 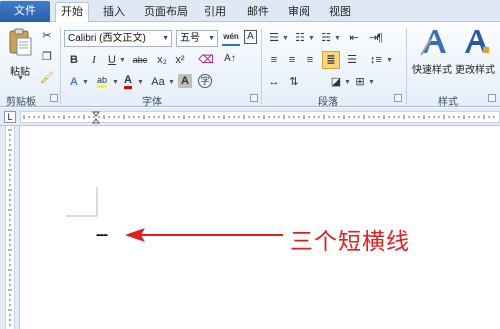 I want to click on align-center-icon: ≡, so click(x=292, y=60).